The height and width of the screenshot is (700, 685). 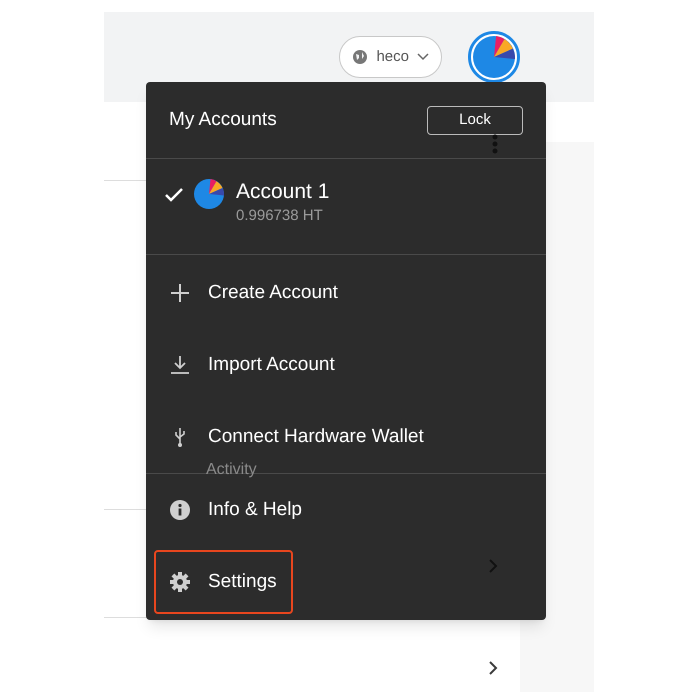 I want to click on usb-icon, so click(x=180, y=437).